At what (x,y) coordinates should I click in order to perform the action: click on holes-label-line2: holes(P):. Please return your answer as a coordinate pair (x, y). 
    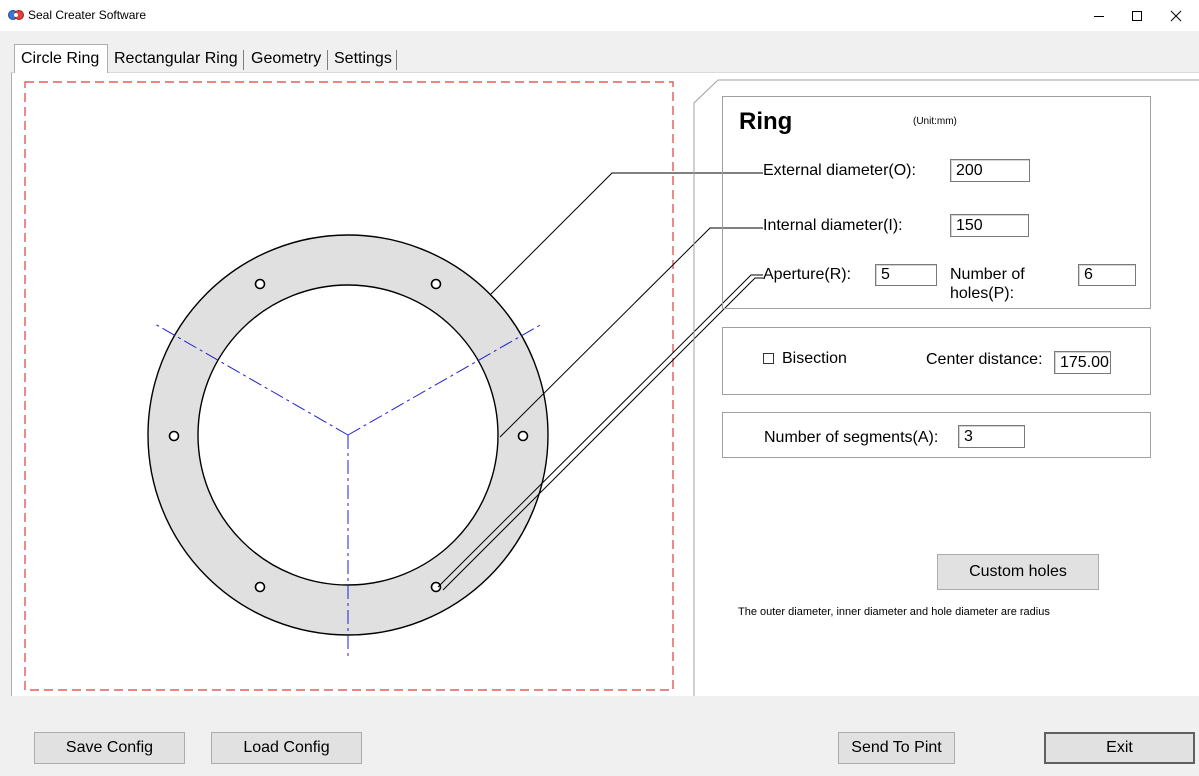
    Looking at the image, I should click on (982, 293).